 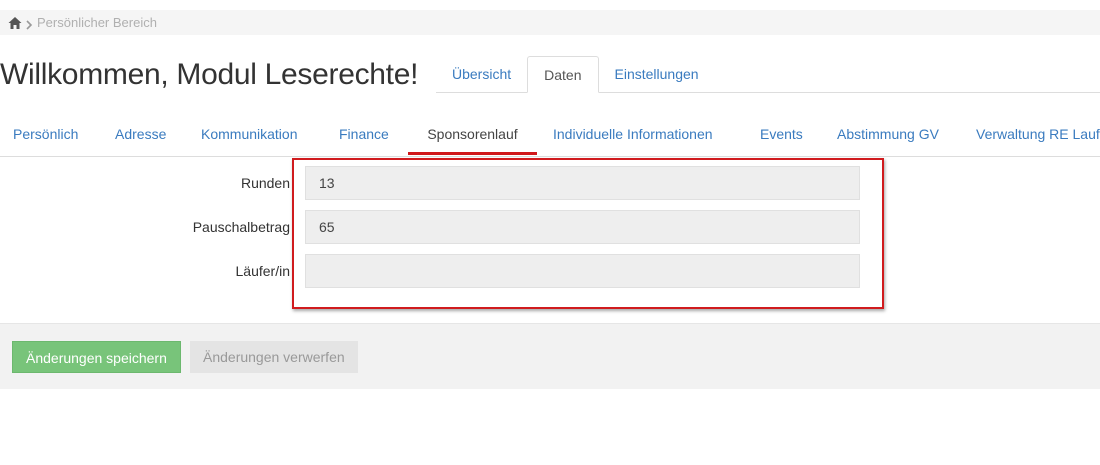 What do you see at coordinates (472, 135) in the screenshot?
I see `subtab-sponsorenlauf: Sponsorenlauf` at bounding box center [472, 135].